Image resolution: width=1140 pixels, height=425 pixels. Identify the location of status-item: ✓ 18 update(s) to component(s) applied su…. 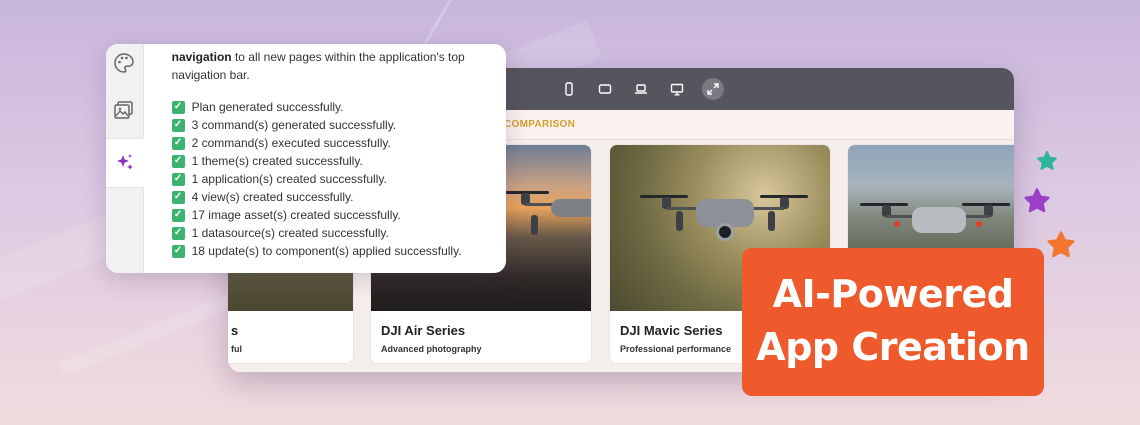
(338, 251).